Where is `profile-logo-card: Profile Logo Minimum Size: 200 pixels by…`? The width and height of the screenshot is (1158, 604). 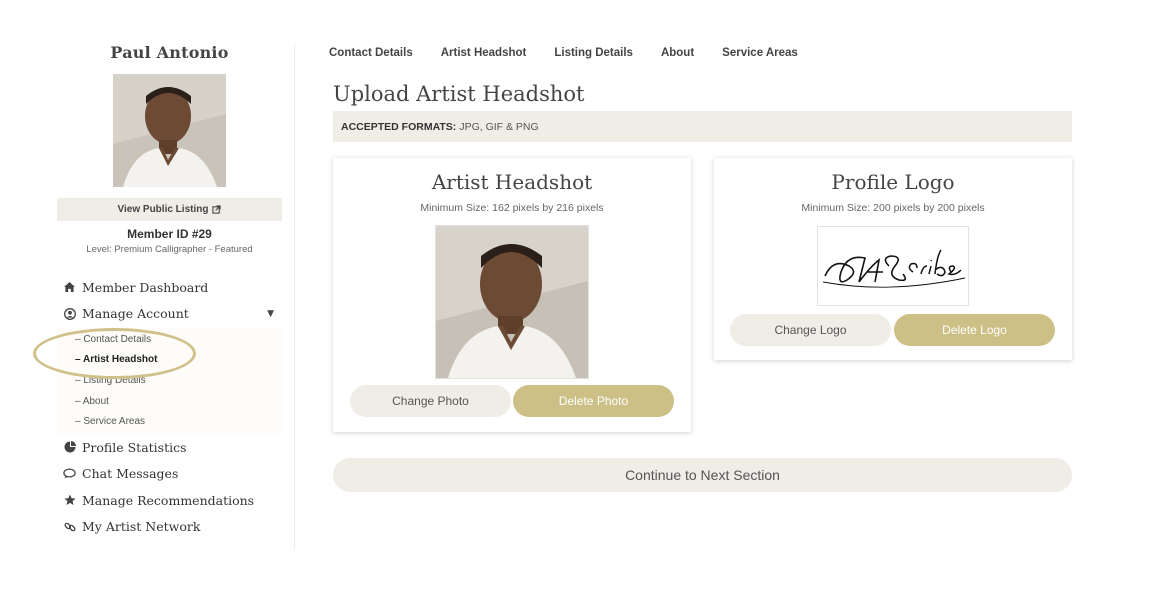
profile-logo-card: Profile Logo Minimum Size: 200 pixels by… is located at coordinates (893, 259).